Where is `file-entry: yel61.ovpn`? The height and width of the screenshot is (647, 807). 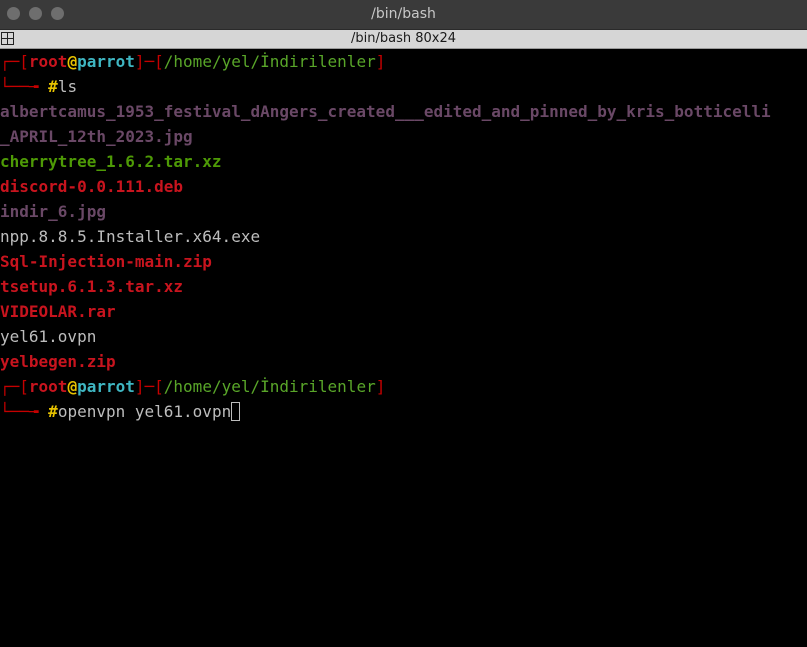
file-entry: yel61.ovpn is located at coordinates (48, 336).